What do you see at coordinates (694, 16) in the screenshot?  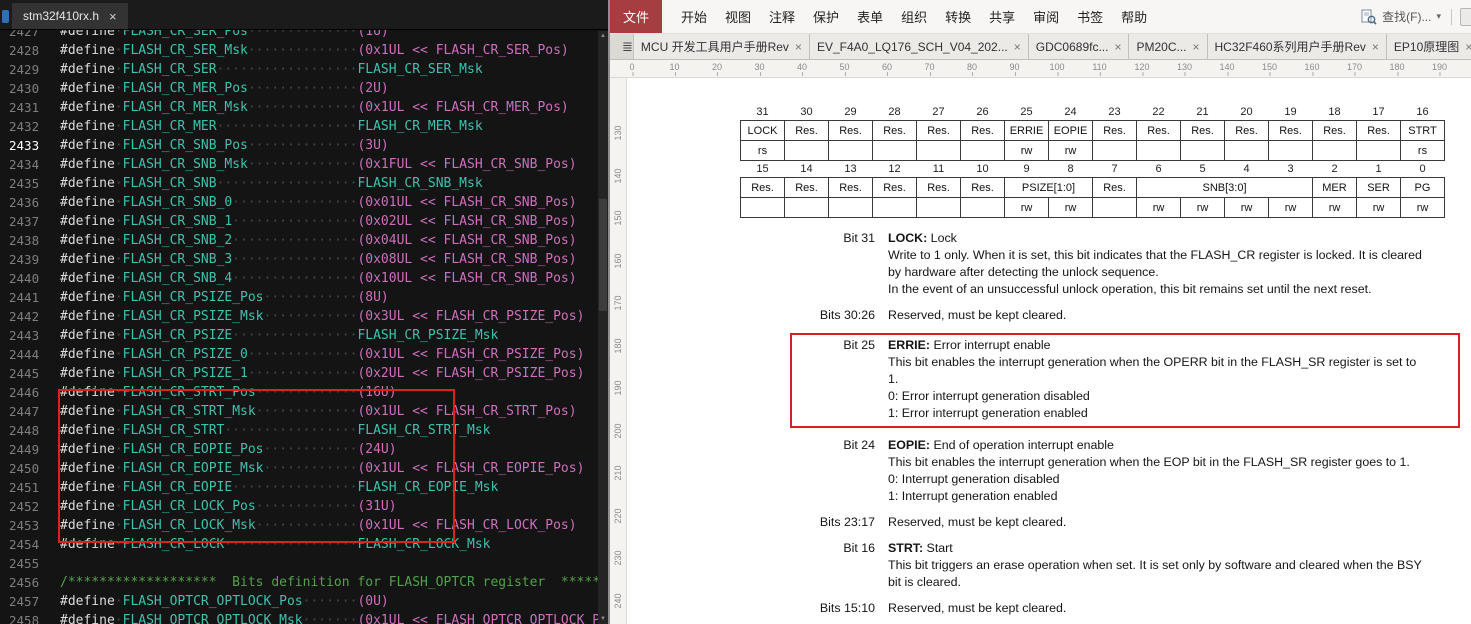 I see `menu-item-0: 开始` at bounding box center [694, 16].